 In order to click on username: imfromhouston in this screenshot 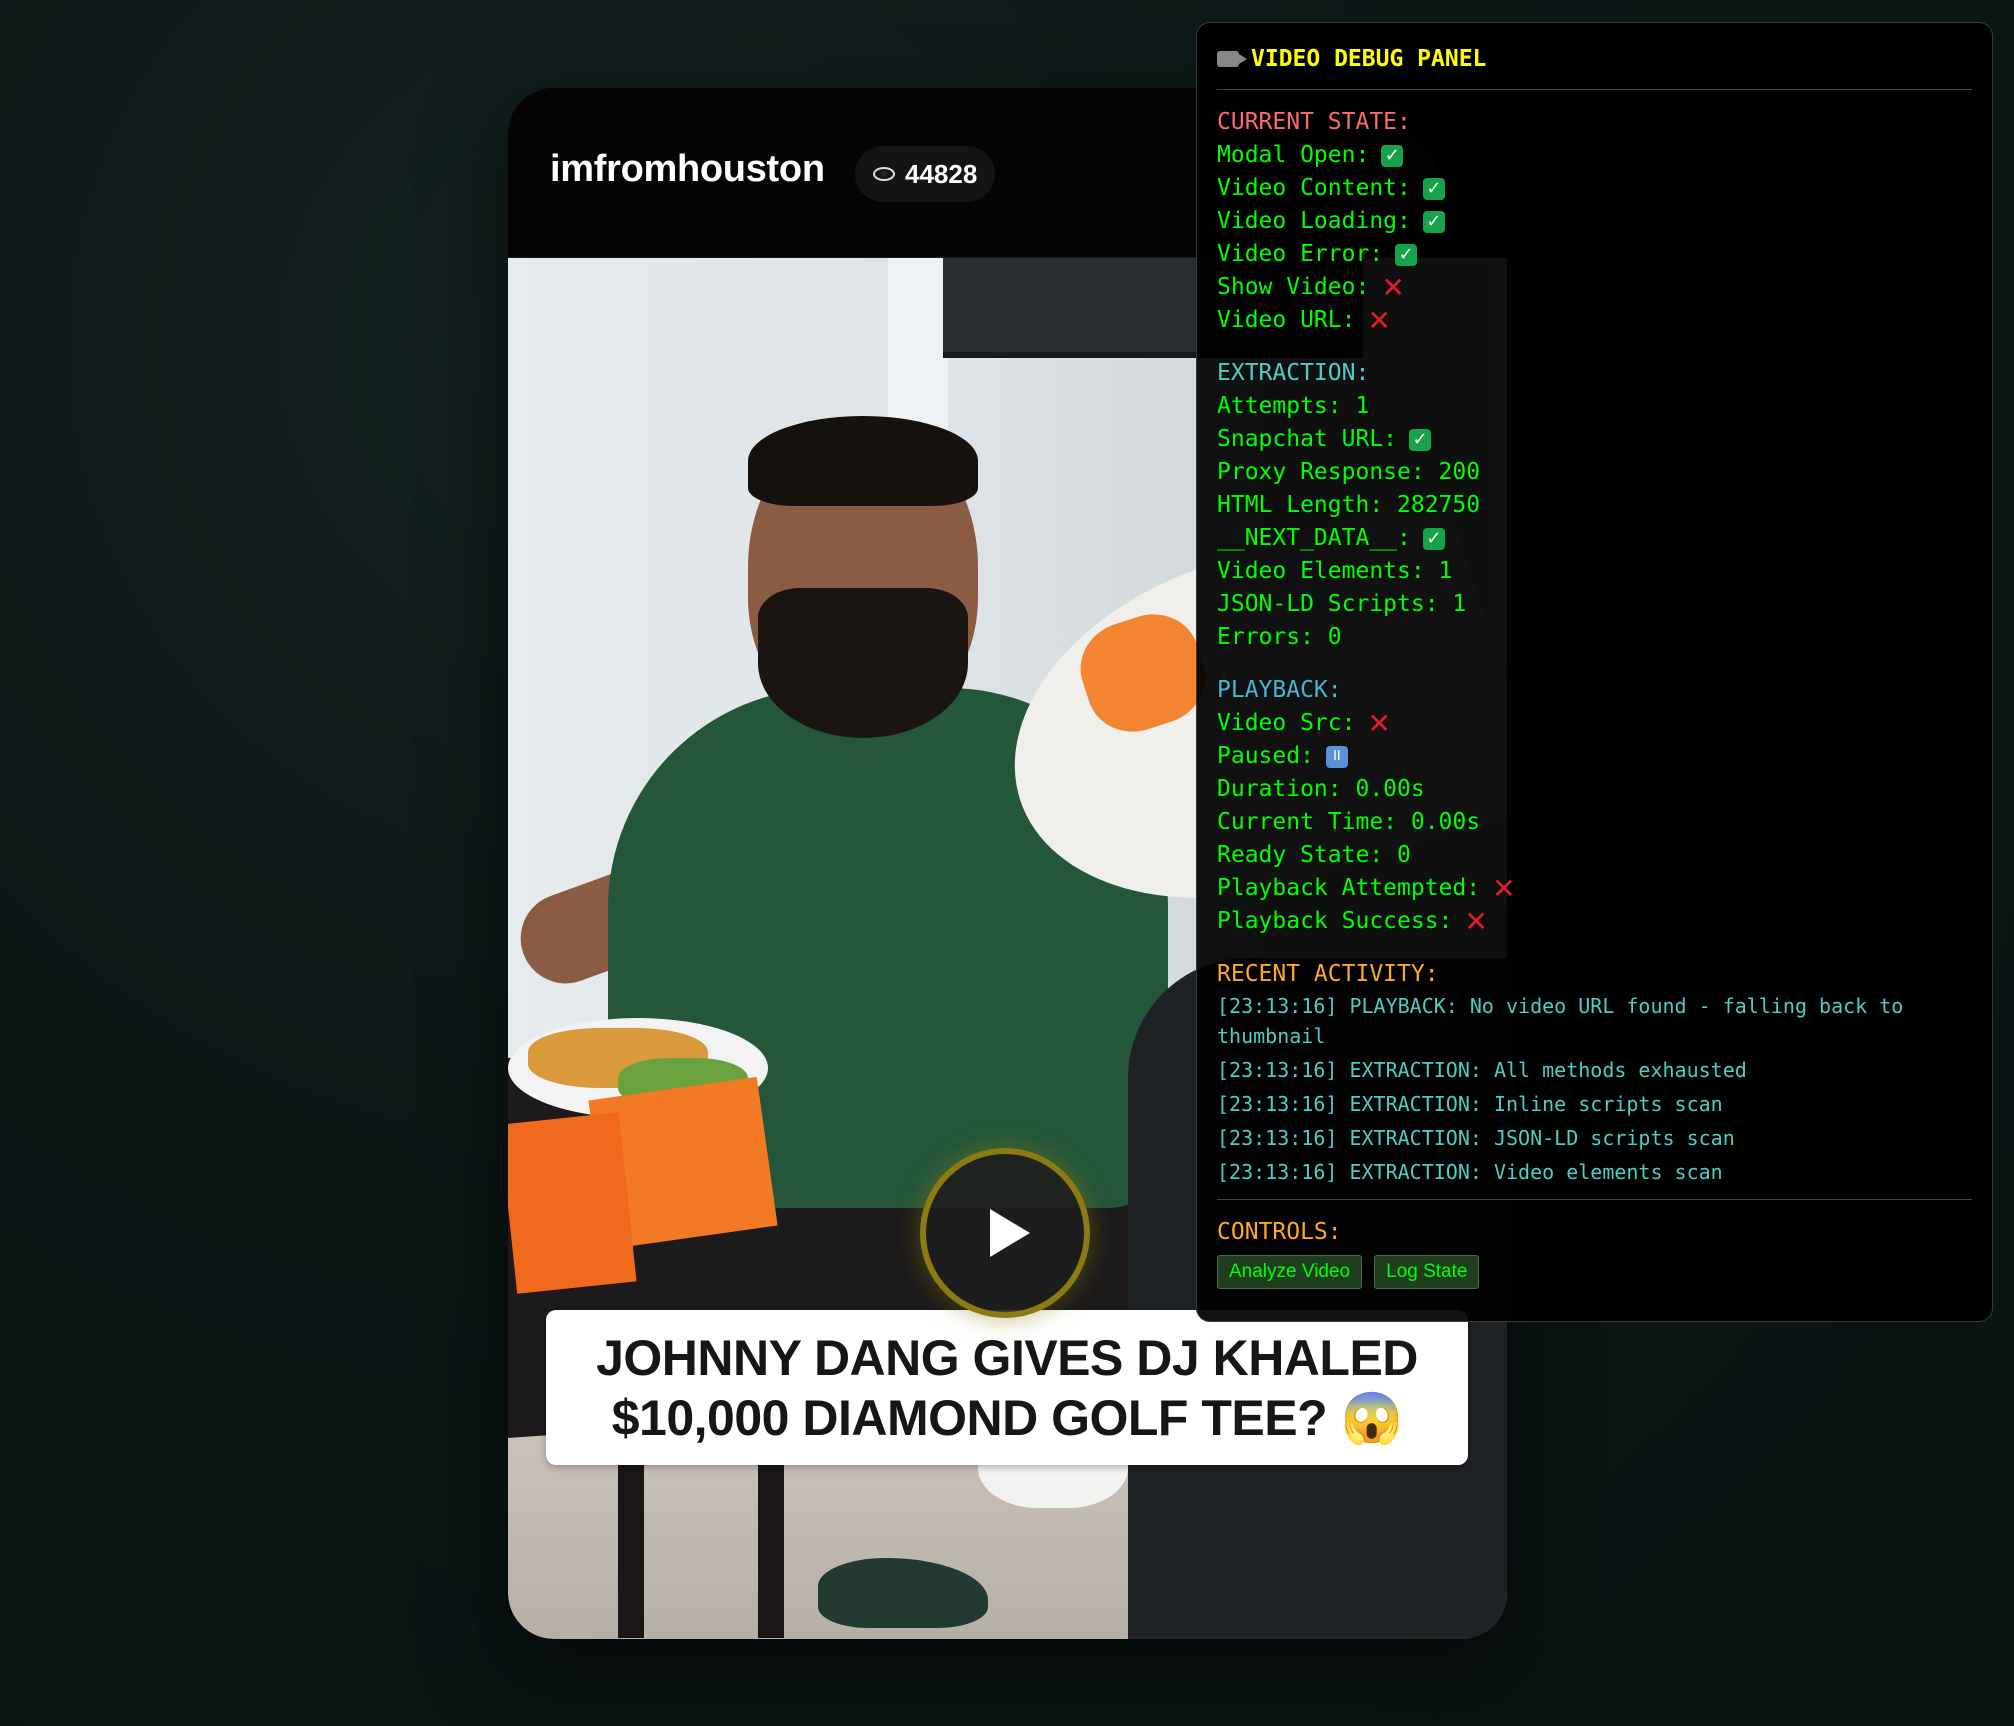, I will do `click(687, 169)`.